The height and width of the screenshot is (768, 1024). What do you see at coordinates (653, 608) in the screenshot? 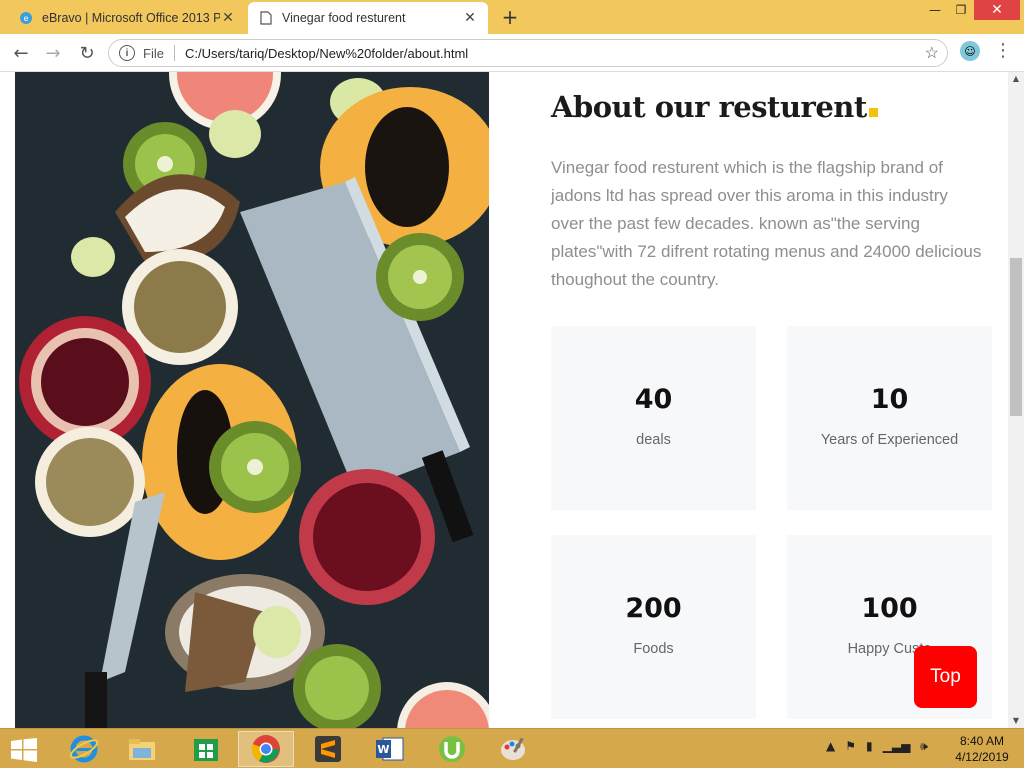
I see `stat-value: 200` at bounding box center [653, 608].